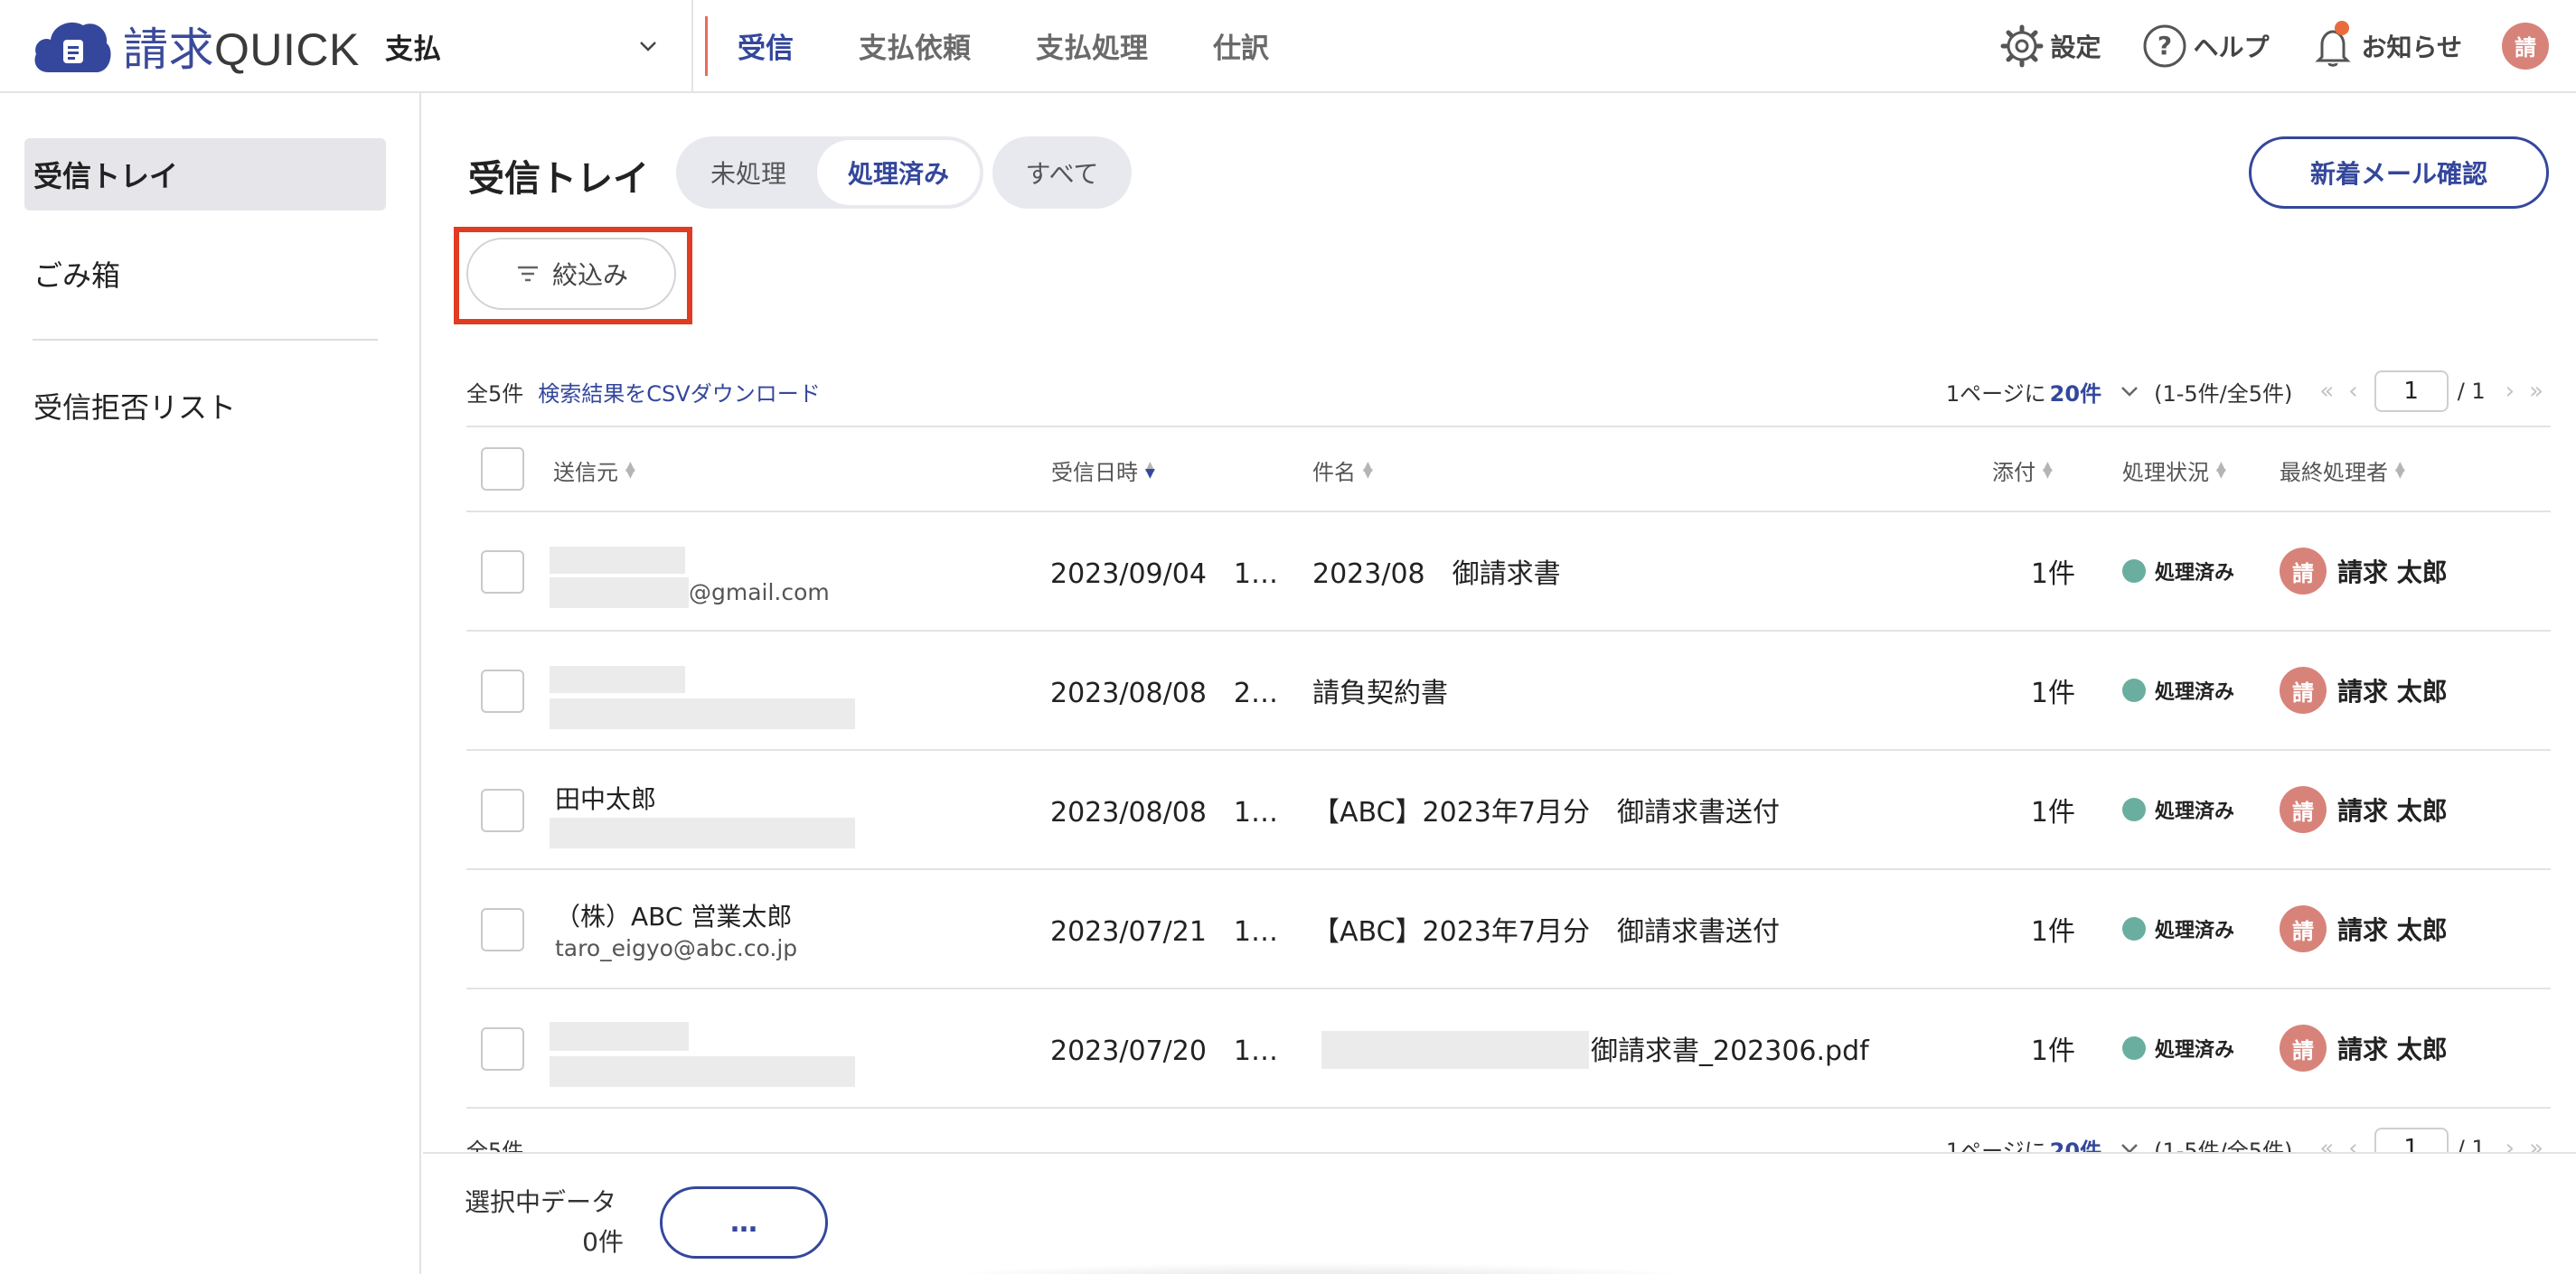  What do you see at coordinates (2525, 46) in the screenshot?
I see `user-avatar: 請` at bounding box center [2525, 46].